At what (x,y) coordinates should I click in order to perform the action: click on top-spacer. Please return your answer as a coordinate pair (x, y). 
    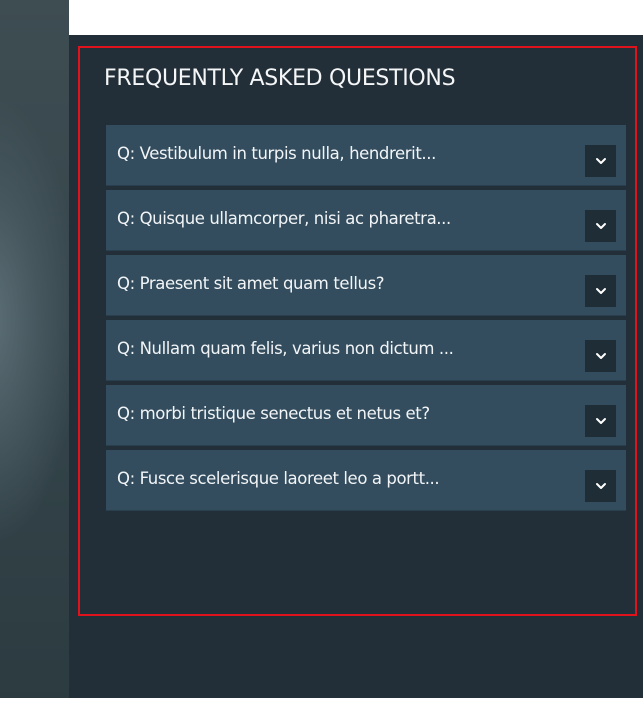
    Looking at the image, I should click on (356, 17).